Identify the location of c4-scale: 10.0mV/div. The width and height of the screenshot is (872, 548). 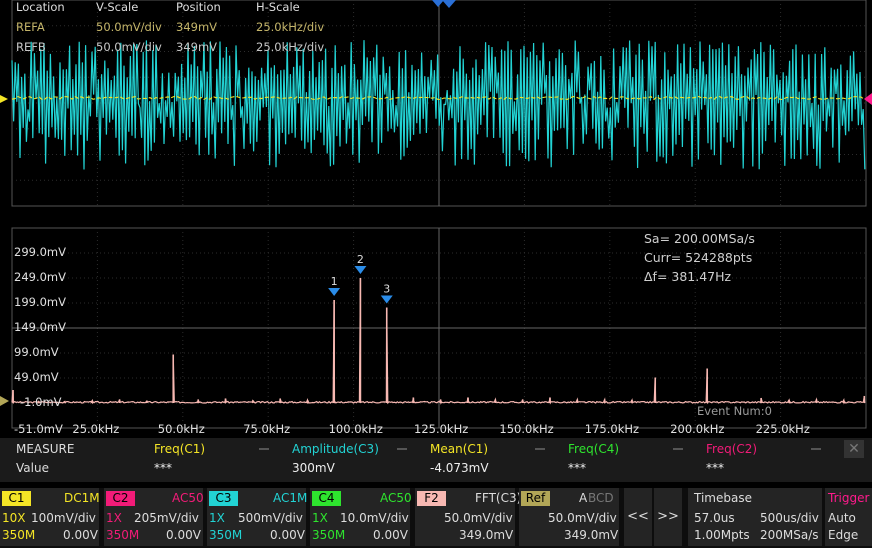
(374, 518).